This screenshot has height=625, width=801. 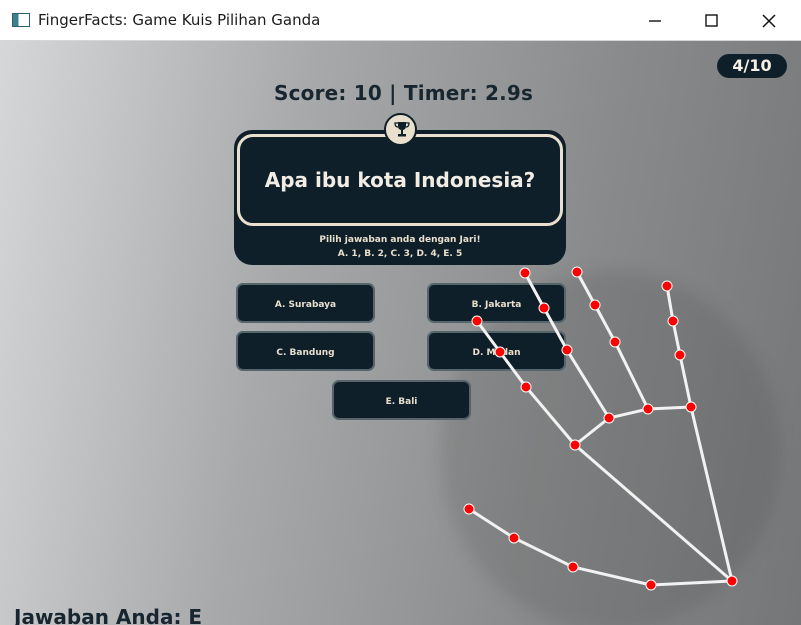 I want to click on close-icon, so click(x=769, y=21).